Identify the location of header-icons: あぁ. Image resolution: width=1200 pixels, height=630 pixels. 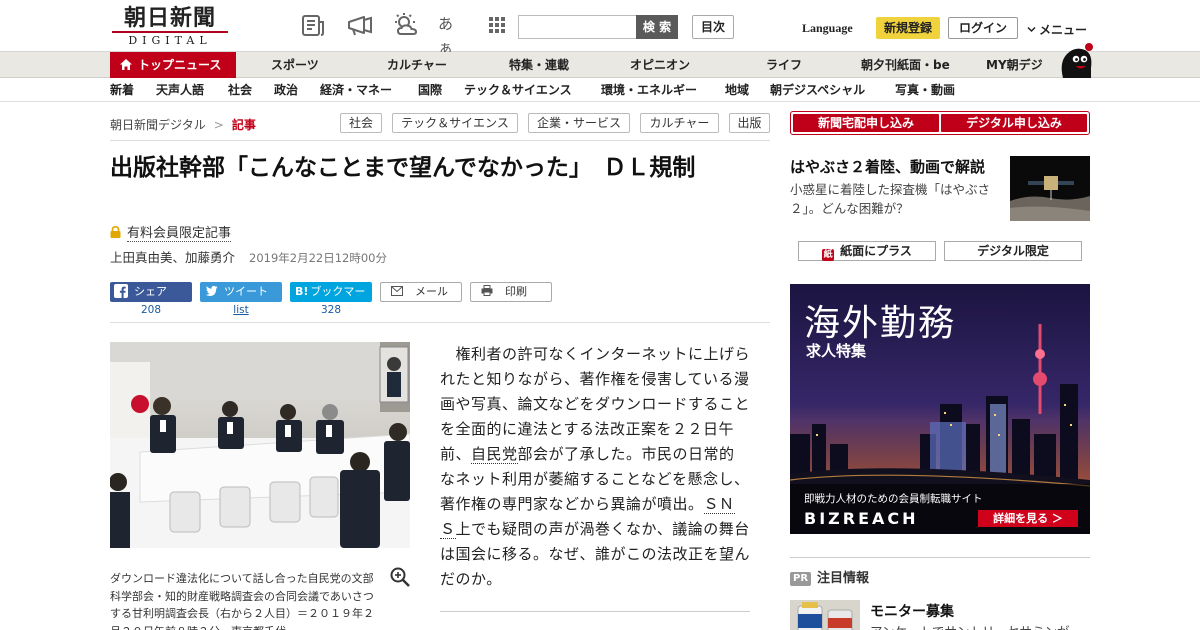
(405, 34).